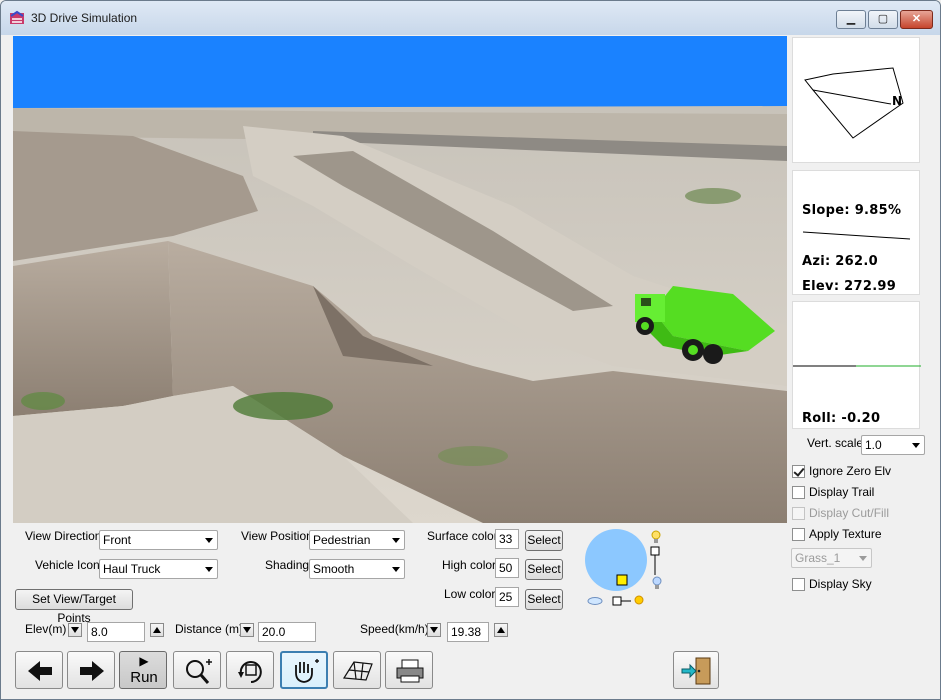 The image size is (941, 700). What do you see at coordinates (67, 565) in the screenshot?
I see `vehicle-icon-label: Vehicle Icon` at bounding box center [67, 565].